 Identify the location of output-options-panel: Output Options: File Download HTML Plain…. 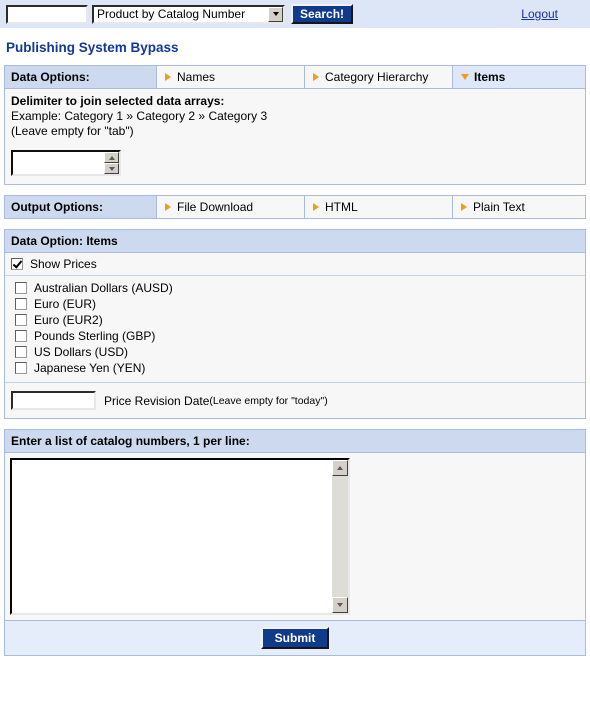
(295, 207).